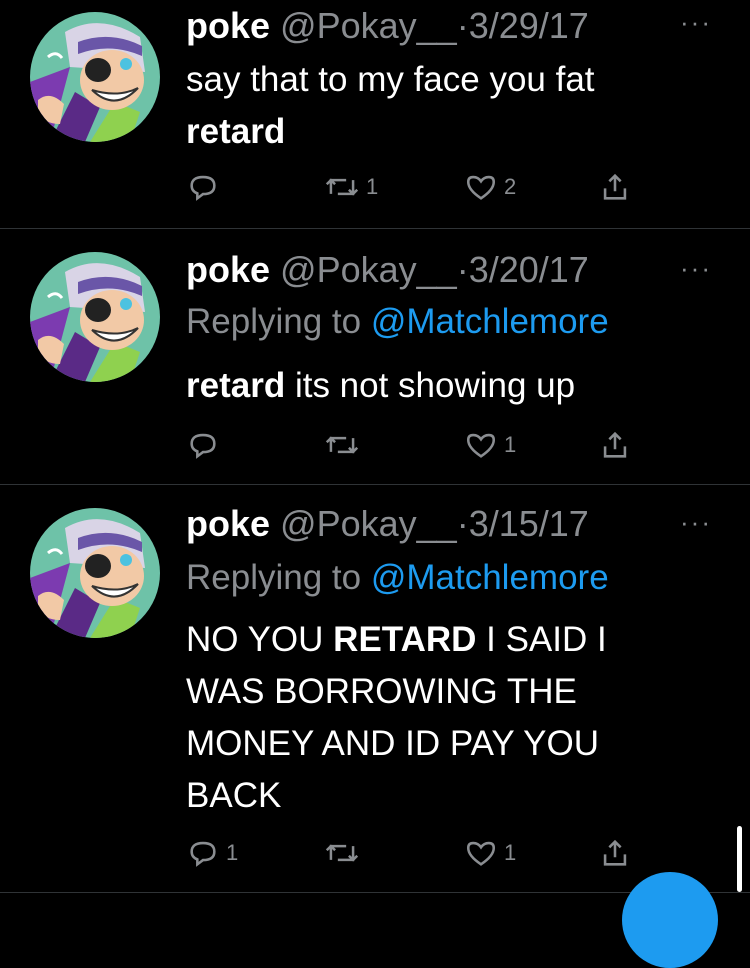  What do you see at coordinates (529, 269) in the screenshot?
I see `tweet-date: 3/20/17` at bounding box center [529, 269].